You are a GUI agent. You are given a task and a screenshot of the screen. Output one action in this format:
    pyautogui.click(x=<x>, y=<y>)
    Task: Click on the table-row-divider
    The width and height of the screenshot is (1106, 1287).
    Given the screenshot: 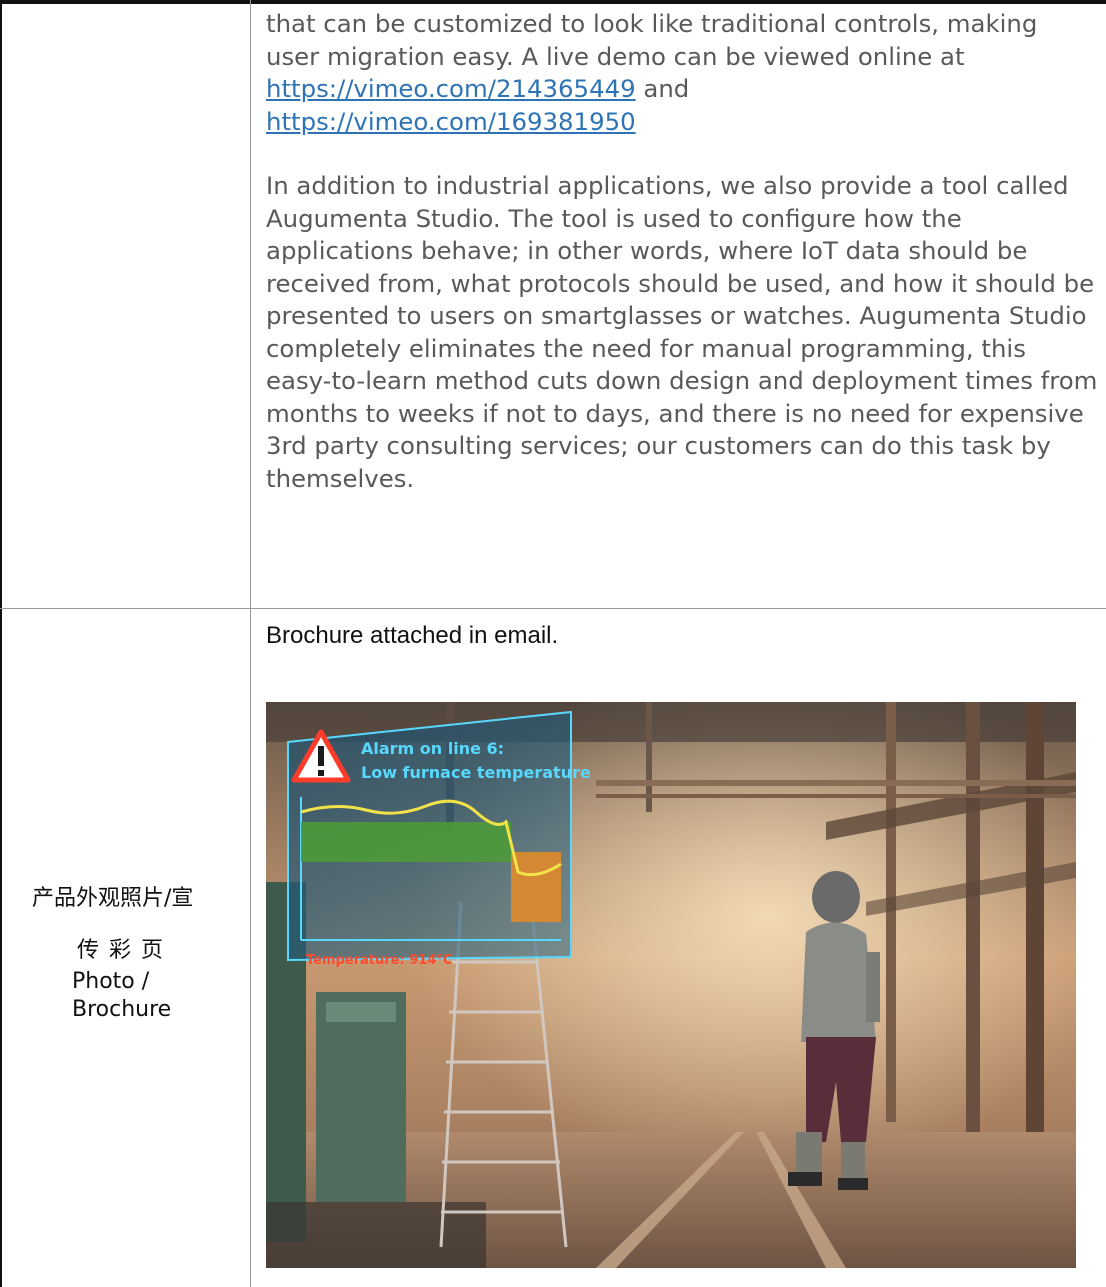 What is the action you would take?
    pyautogui.click(x=553, y=608)
    